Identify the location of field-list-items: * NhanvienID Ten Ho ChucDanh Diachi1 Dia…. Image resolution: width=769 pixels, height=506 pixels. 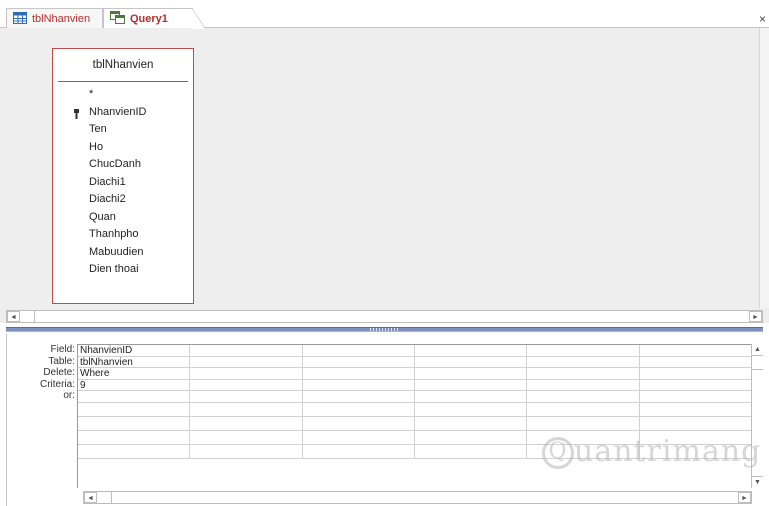
(123, 180).